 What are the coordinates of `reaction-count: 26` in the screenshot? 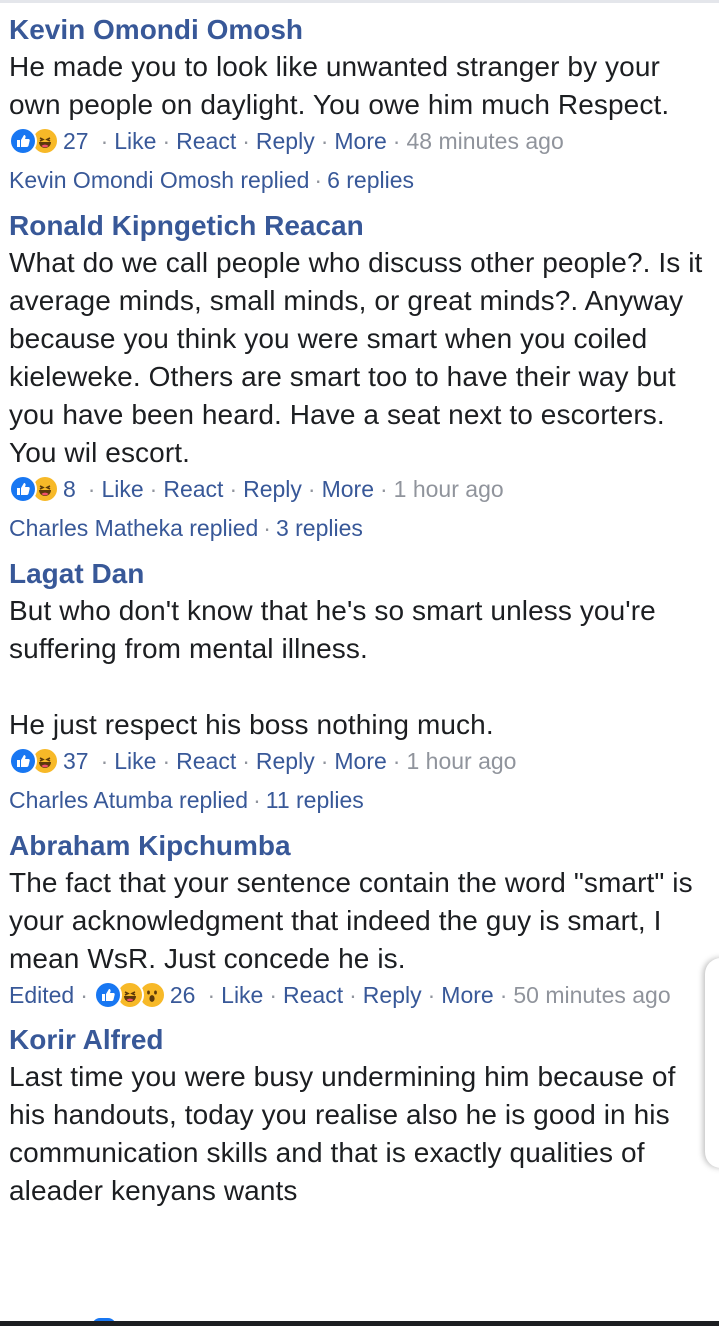 It's located at (182, 995).